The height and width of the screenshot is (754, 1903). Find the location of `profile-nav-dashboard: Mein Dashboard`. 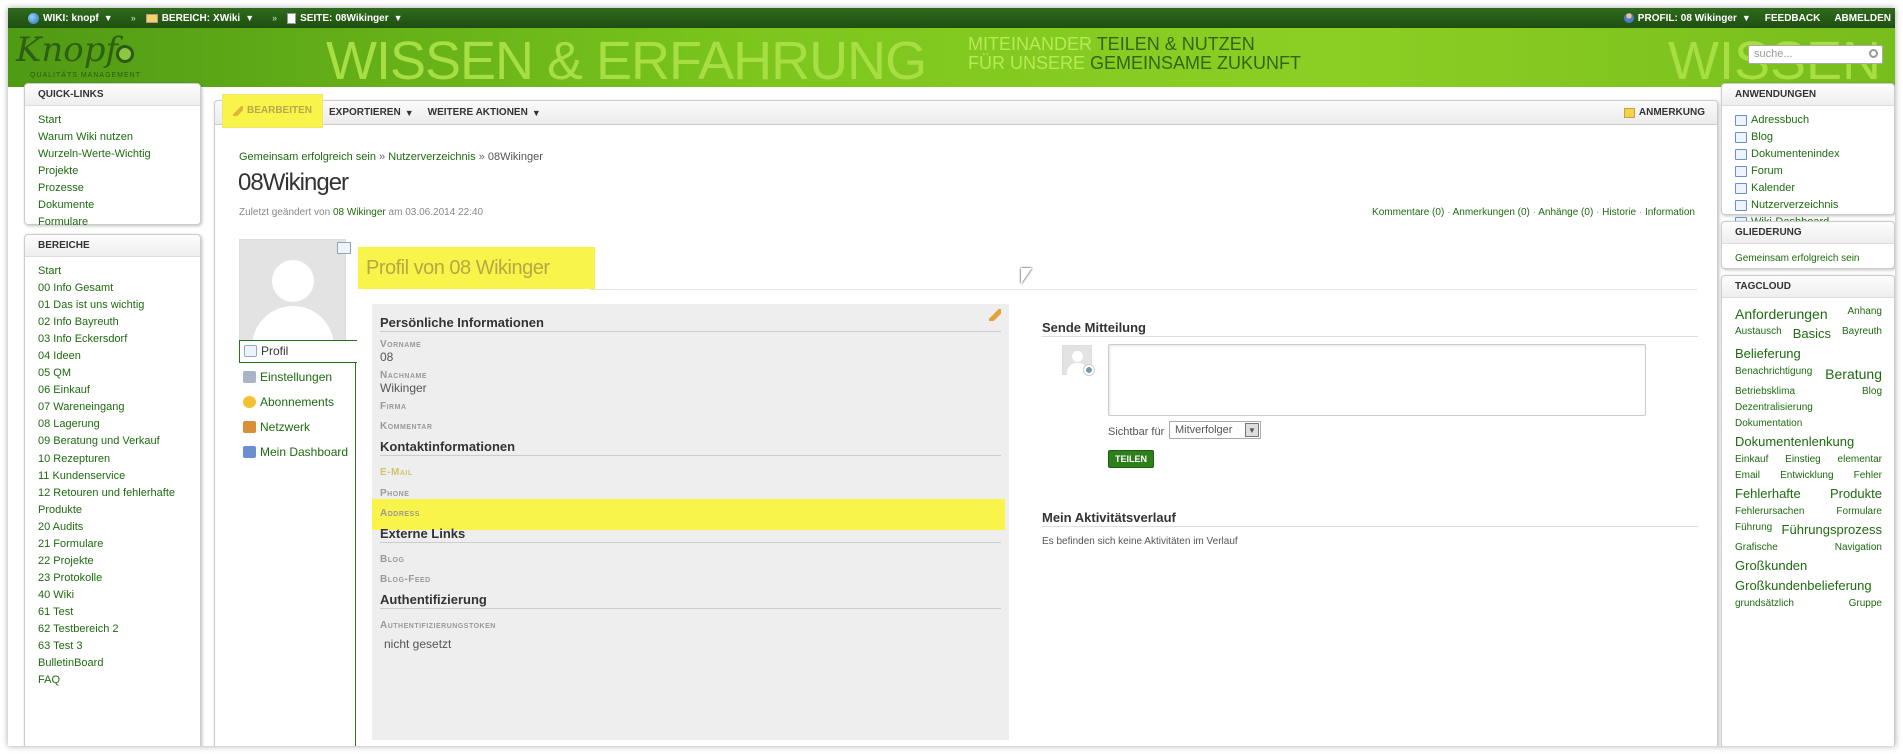

profile-nav-dashboard: Mein Dashboard is located at coordinates (297, 452).